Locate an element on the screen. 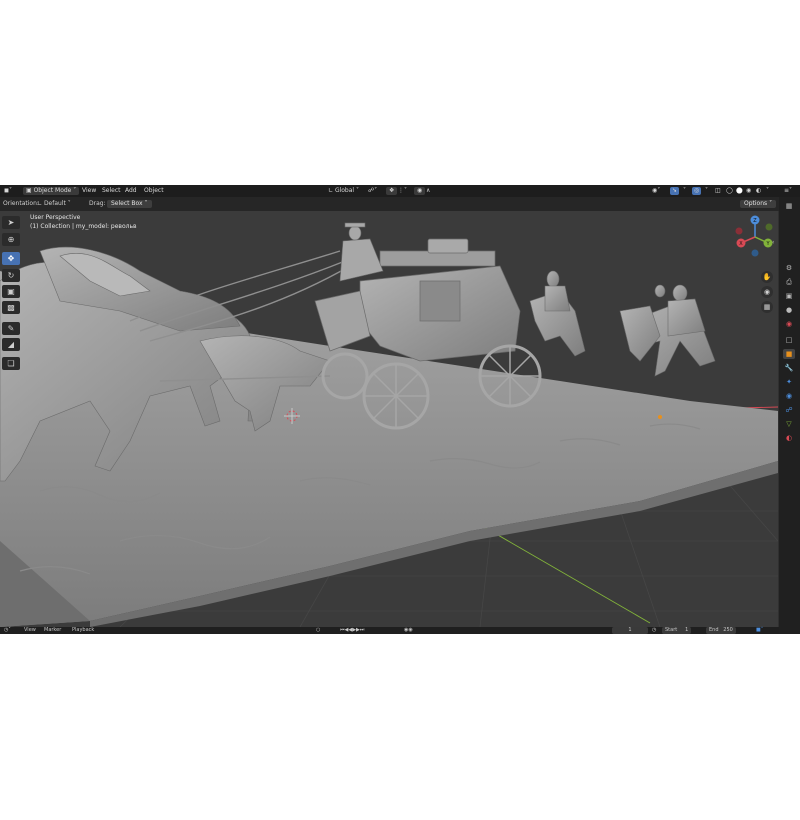 The width and height of the screenshot is (800, 820). current-frame-field: 1 is located at coordinates (630, 630).